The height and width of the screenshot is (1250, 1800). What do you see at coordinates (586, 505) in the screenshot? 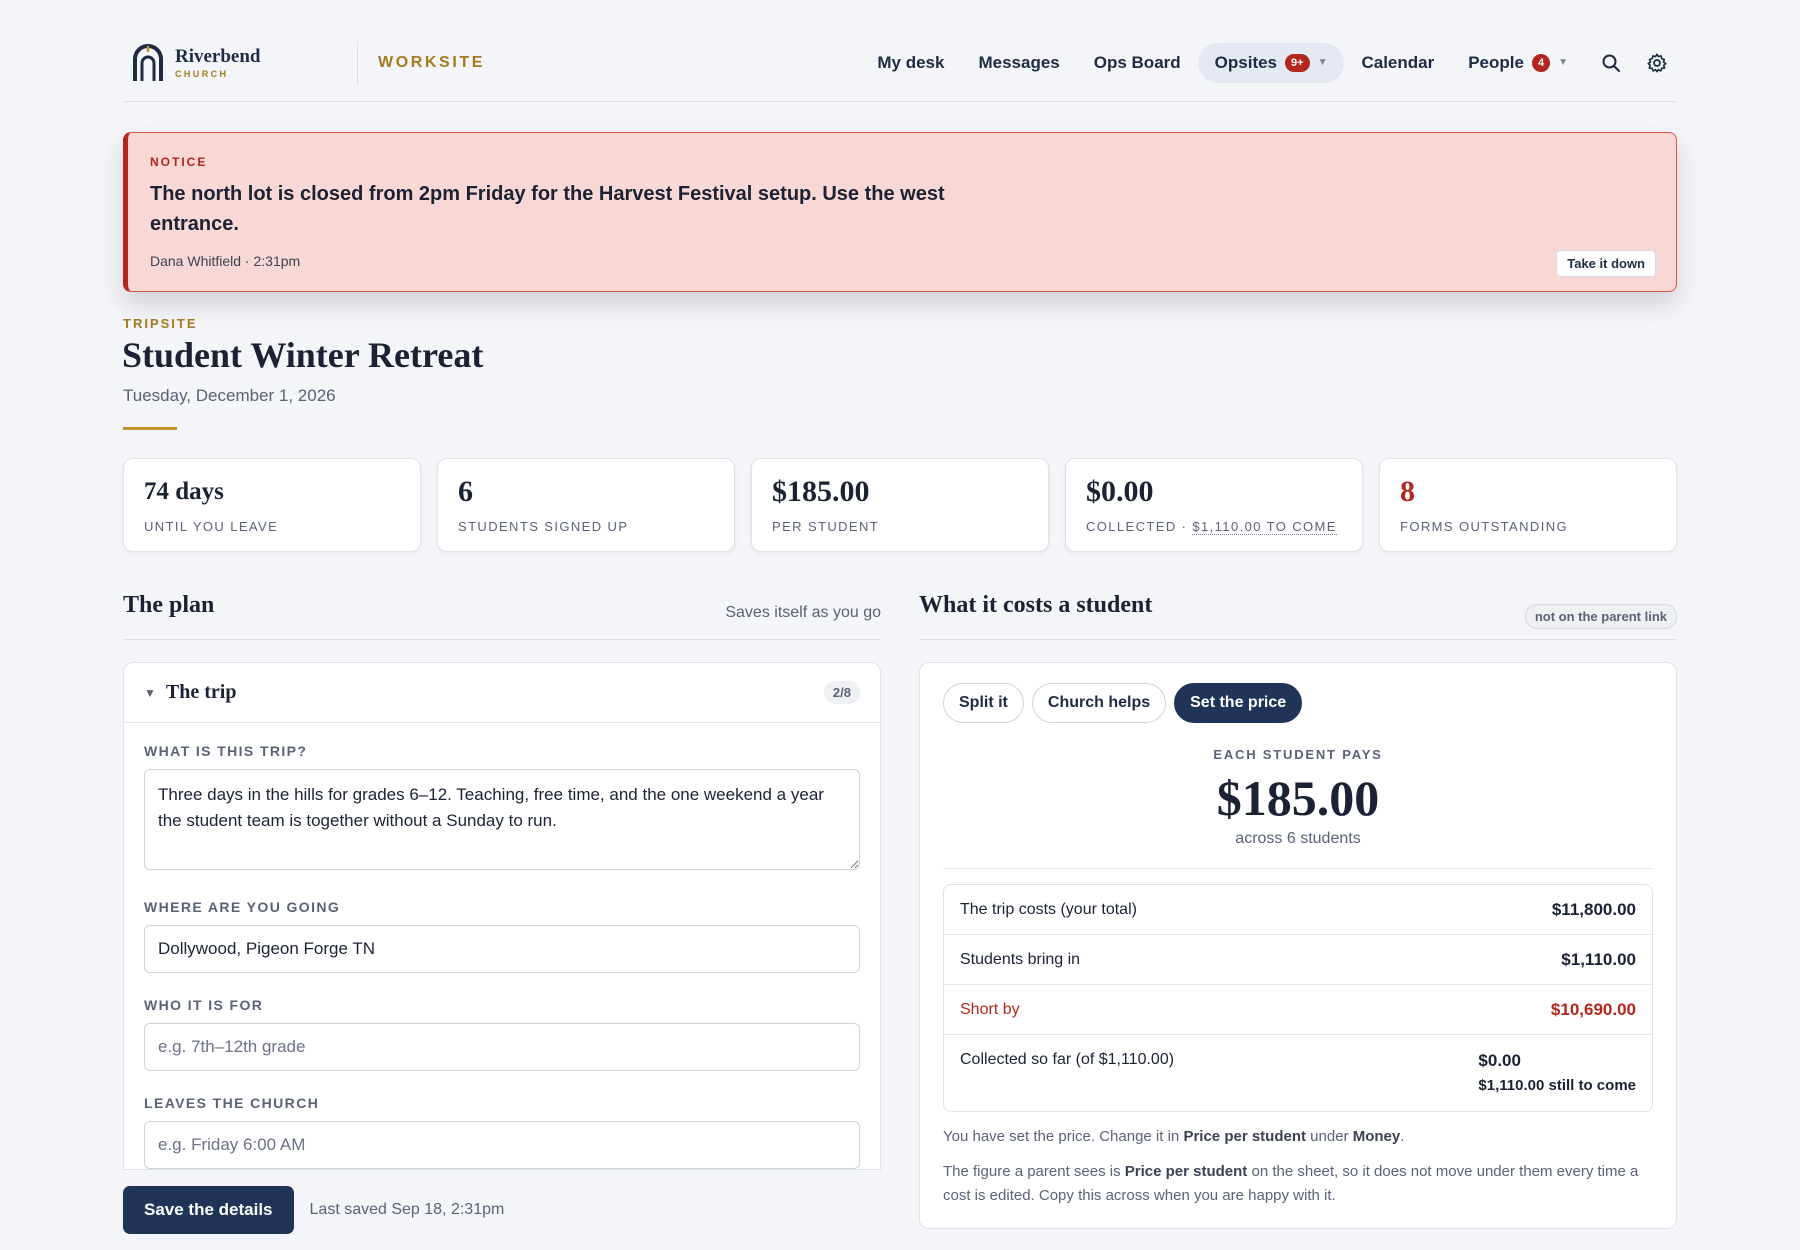
I see `stat-students: 6 STUDENTS SIGNED UP` at bounding box center [586, 505].